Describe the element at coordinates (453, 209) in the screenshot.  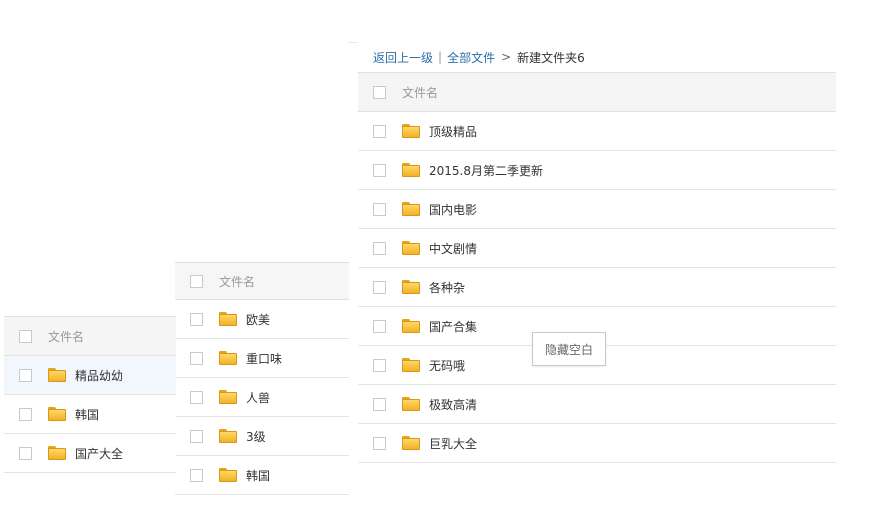
I see `folder-name-link: 国内电影` at that location.